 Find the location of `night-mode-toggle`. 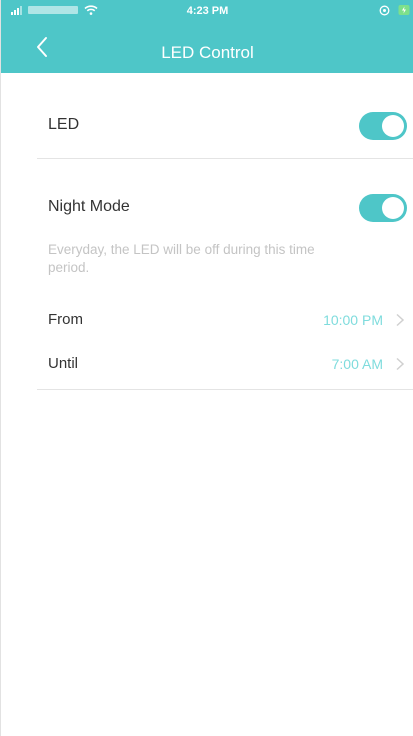

night-mode-toggle is located at coordinates (383, 208).